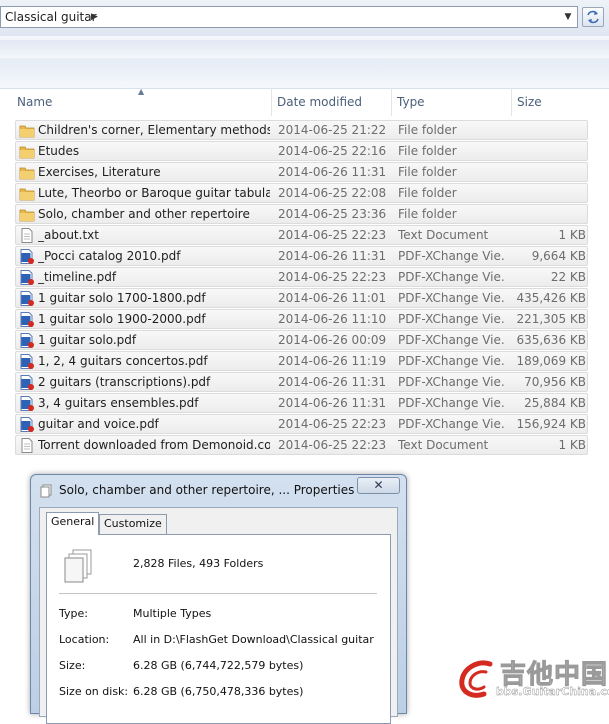 The image size is (609, 724). What do you see at coordinates (46, 491) in the screenshot?
I see `properties-title-icon` at bounding box center [46, 491].